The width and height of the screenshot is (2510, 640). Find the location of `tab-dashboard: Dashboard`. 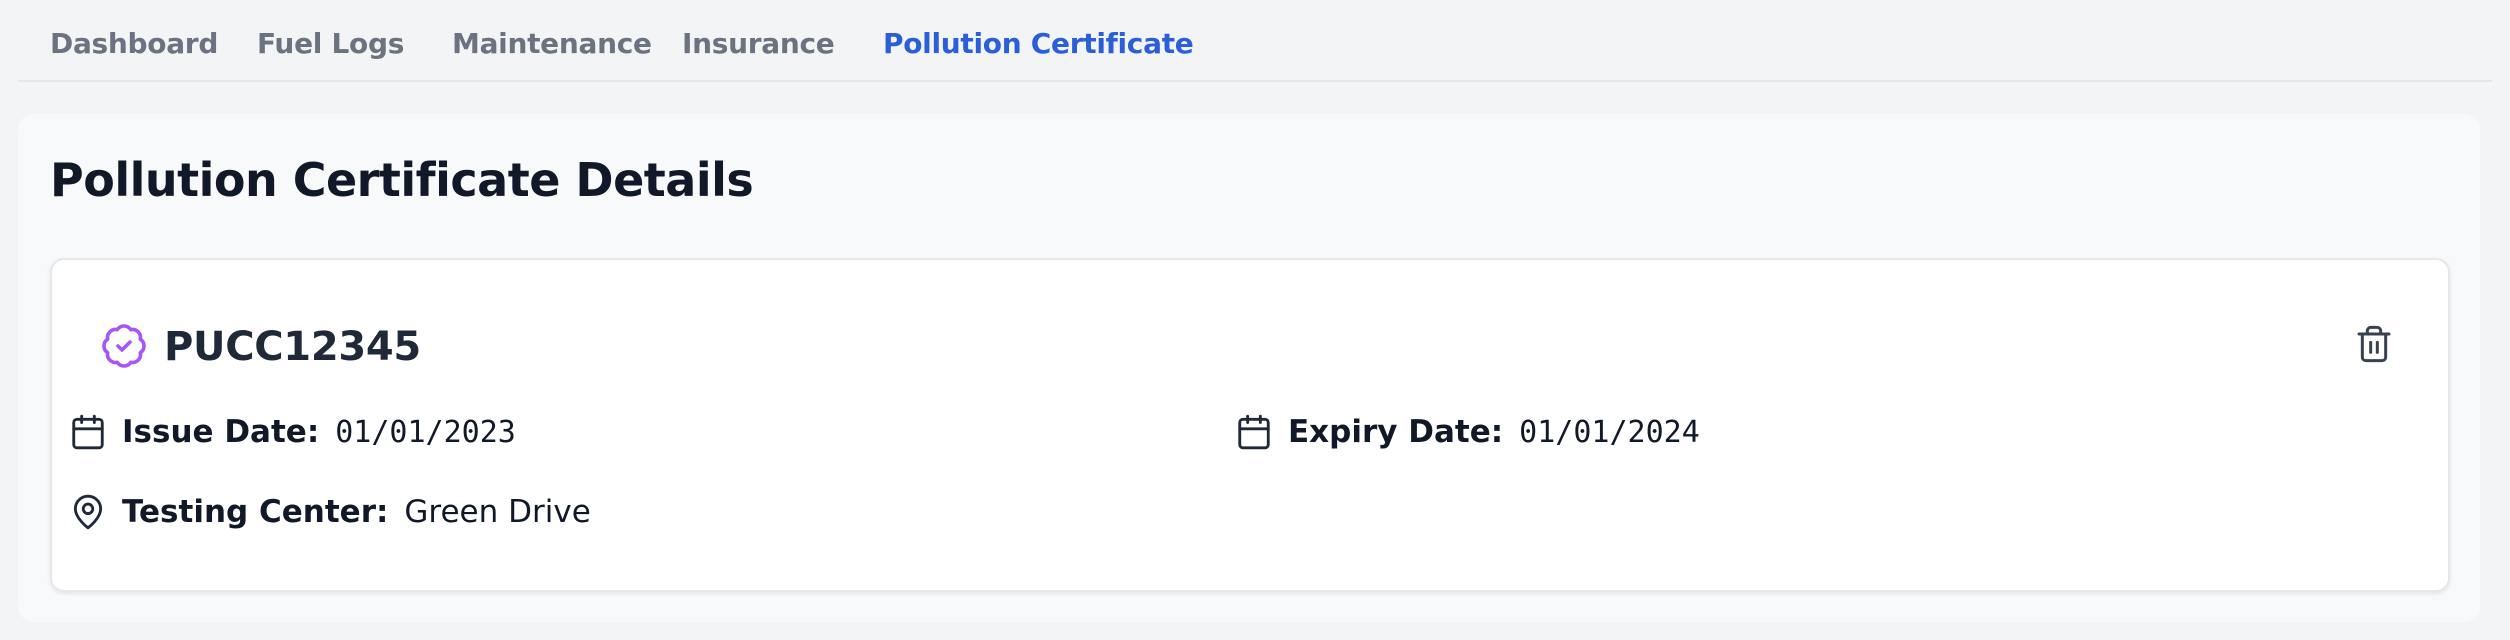

tab-dashboard: Dashboard is located at coordinates (134, 44).